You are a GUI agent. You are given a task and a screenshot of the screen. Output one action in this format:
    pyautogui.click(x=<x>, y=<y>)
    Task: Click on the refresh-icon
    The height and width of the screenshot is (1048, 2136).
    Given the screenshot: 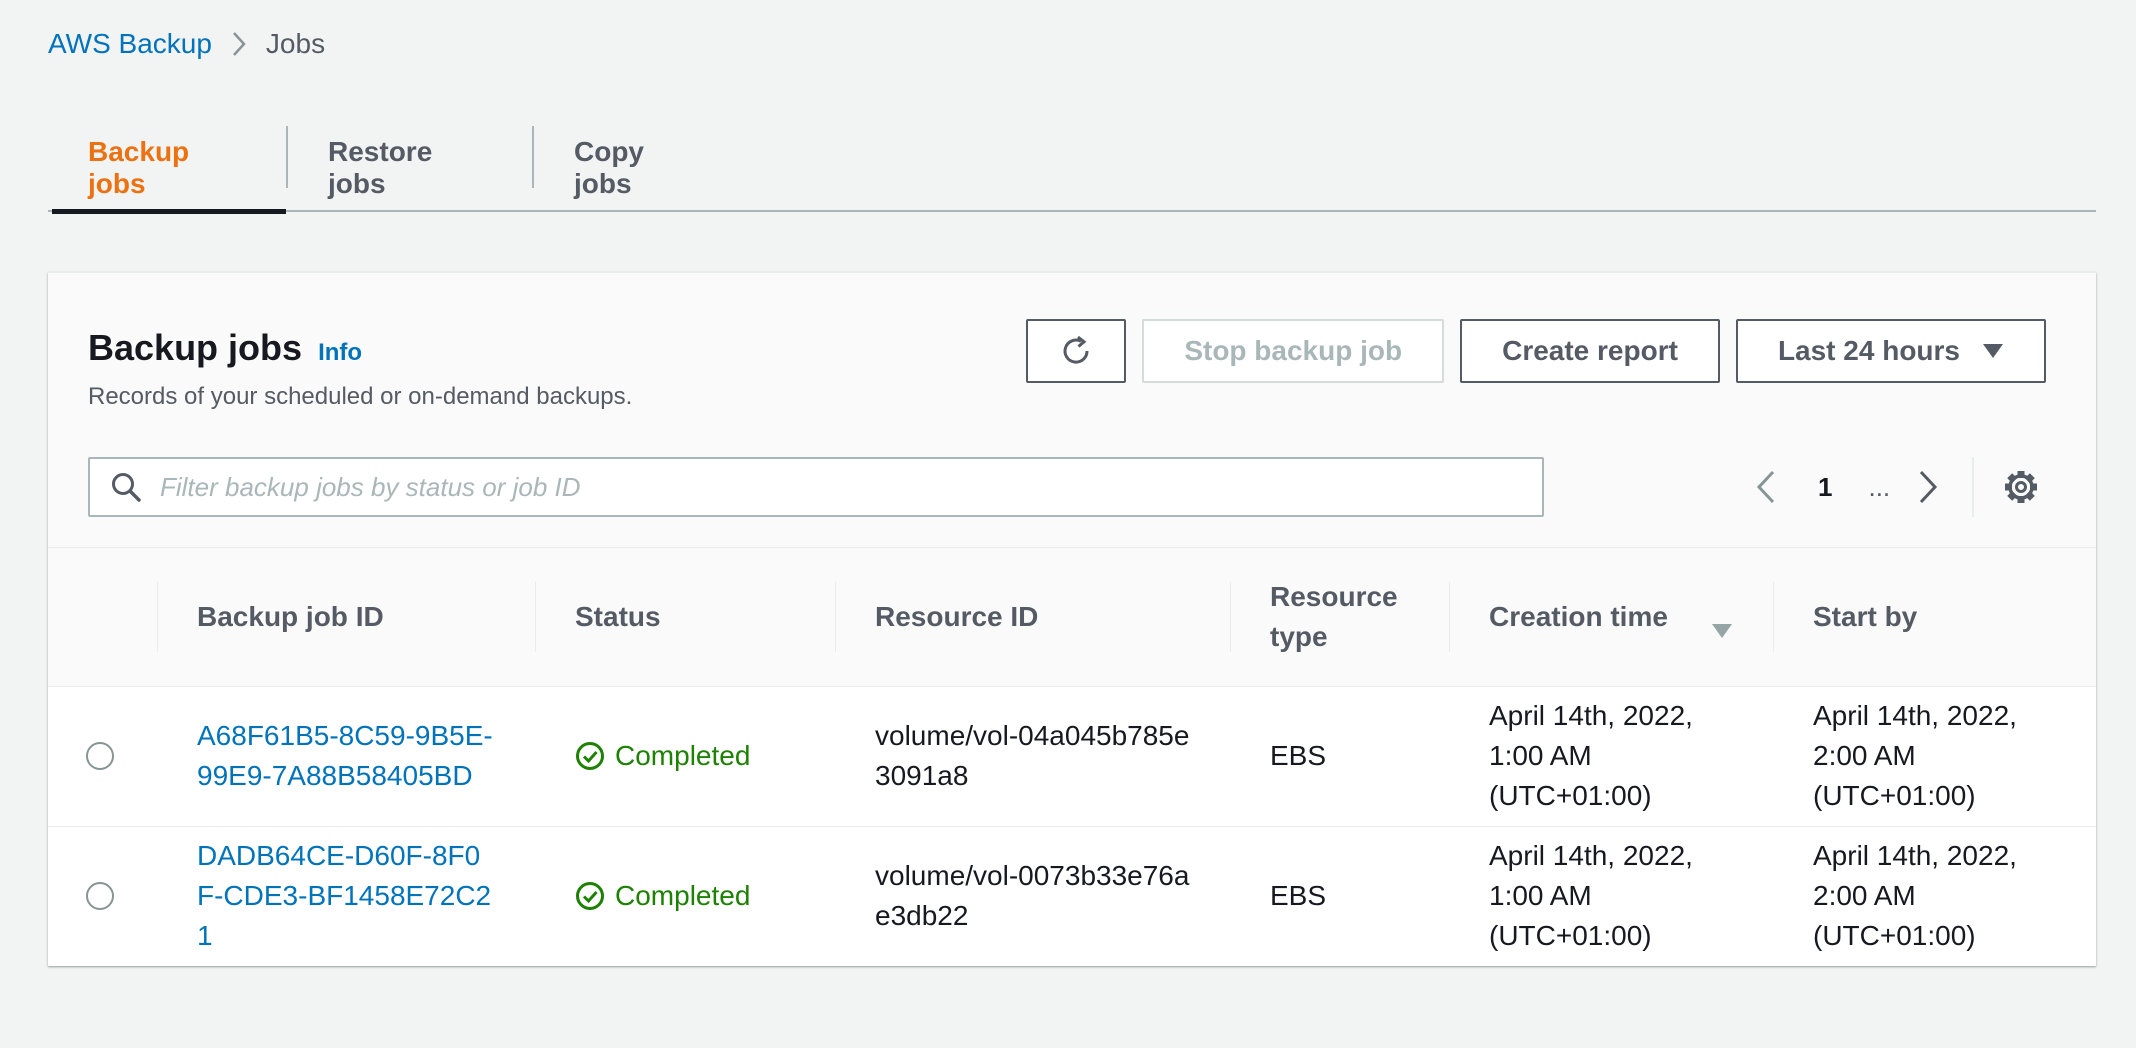 What is the action you would take?
    pyautogui.click(x=1076, y=351)
    